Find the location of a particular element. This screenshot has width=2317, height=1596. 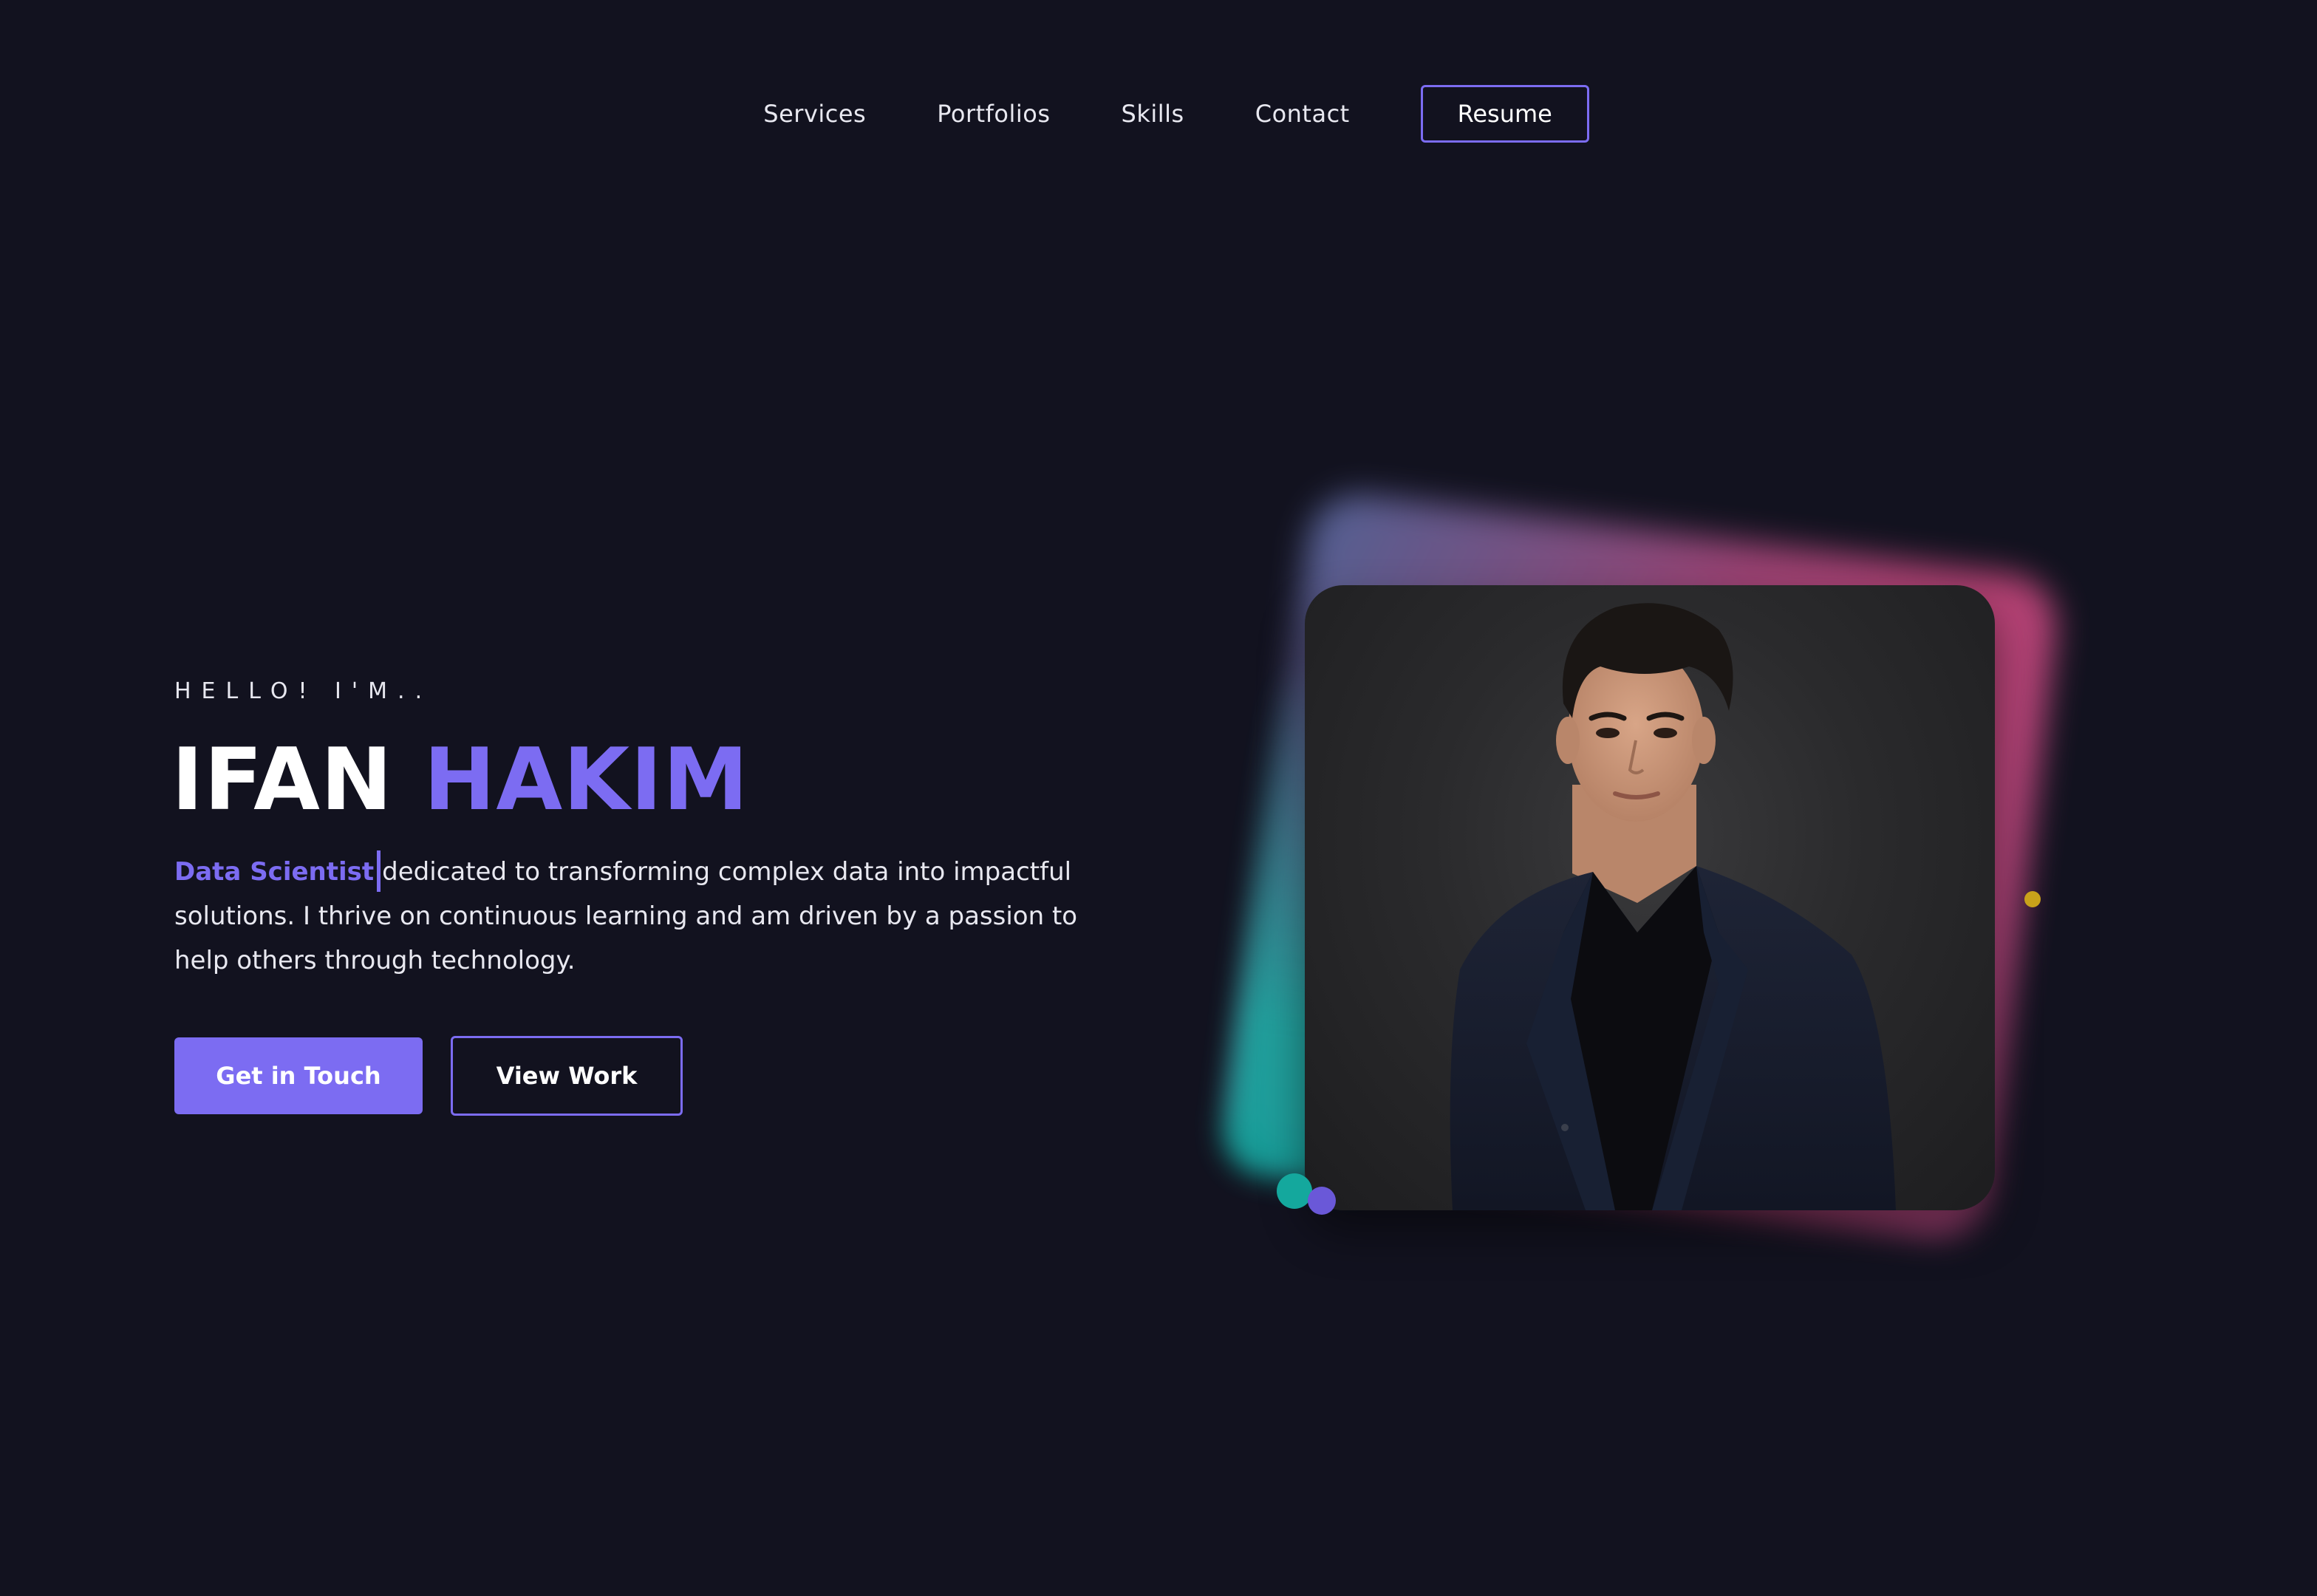

view-work-button: View Work is located at coordinates (567, 1076).